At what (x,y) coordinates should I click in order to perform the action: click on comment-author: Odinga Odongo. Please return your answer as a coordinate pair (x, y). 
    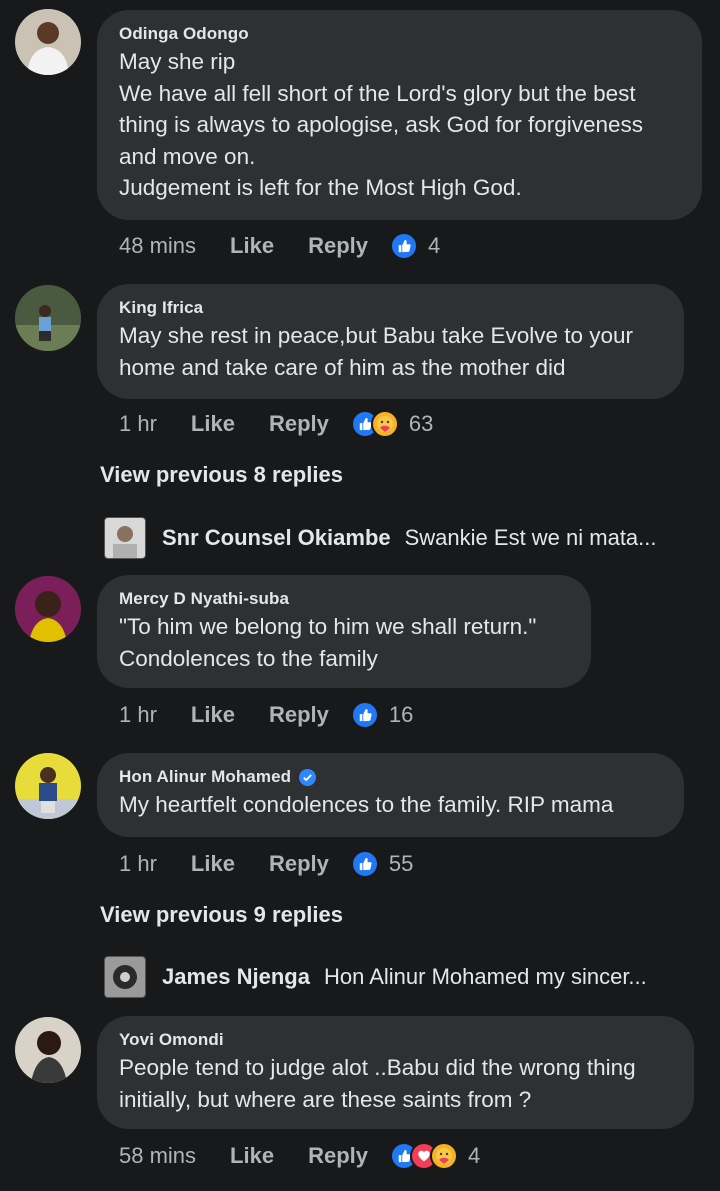
    Looking at the image, I should click on (399, 34).